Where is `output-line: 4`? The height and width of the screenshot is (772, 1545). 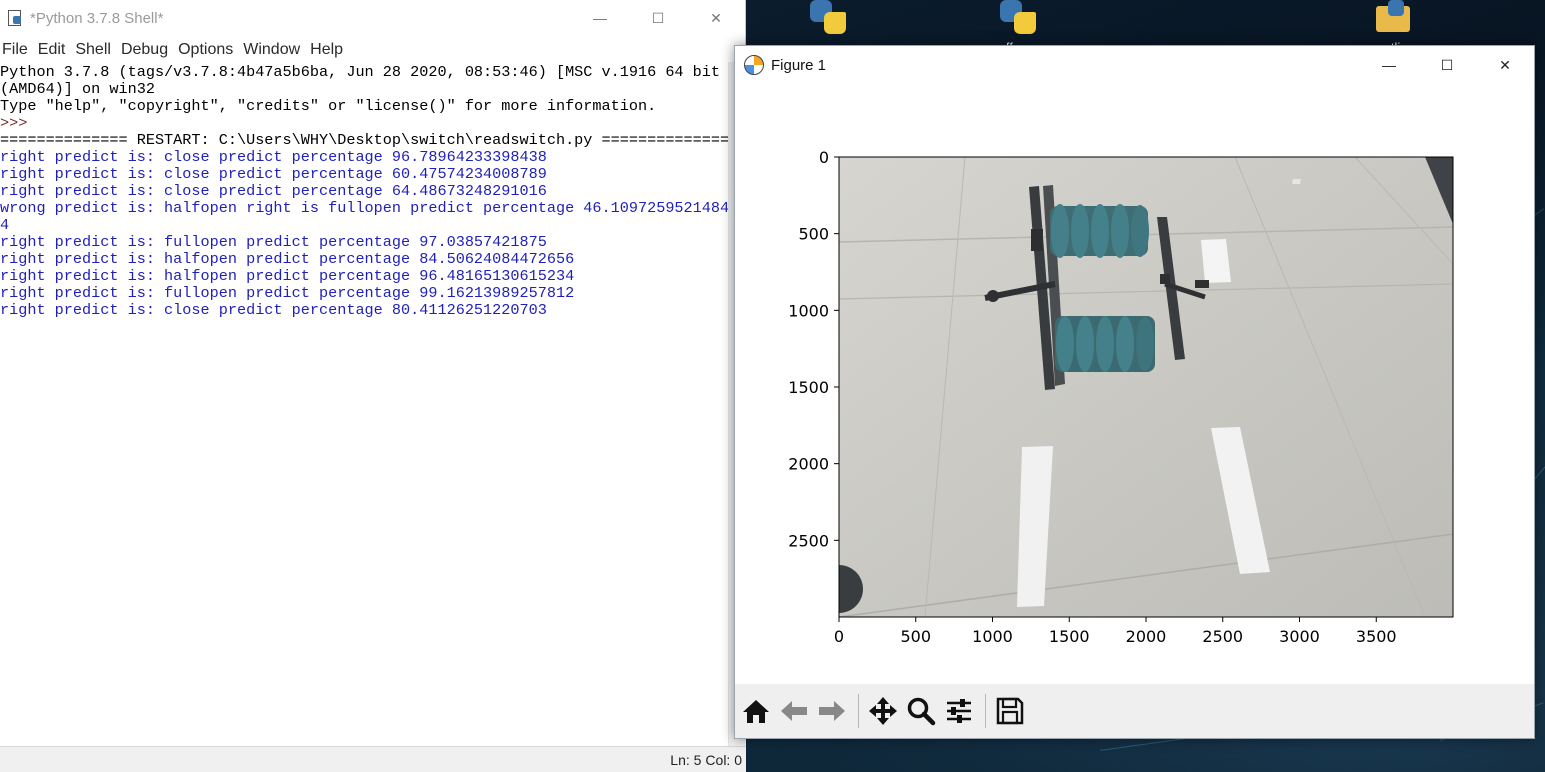 output-line: 4 is located at coordinates (5, 225).